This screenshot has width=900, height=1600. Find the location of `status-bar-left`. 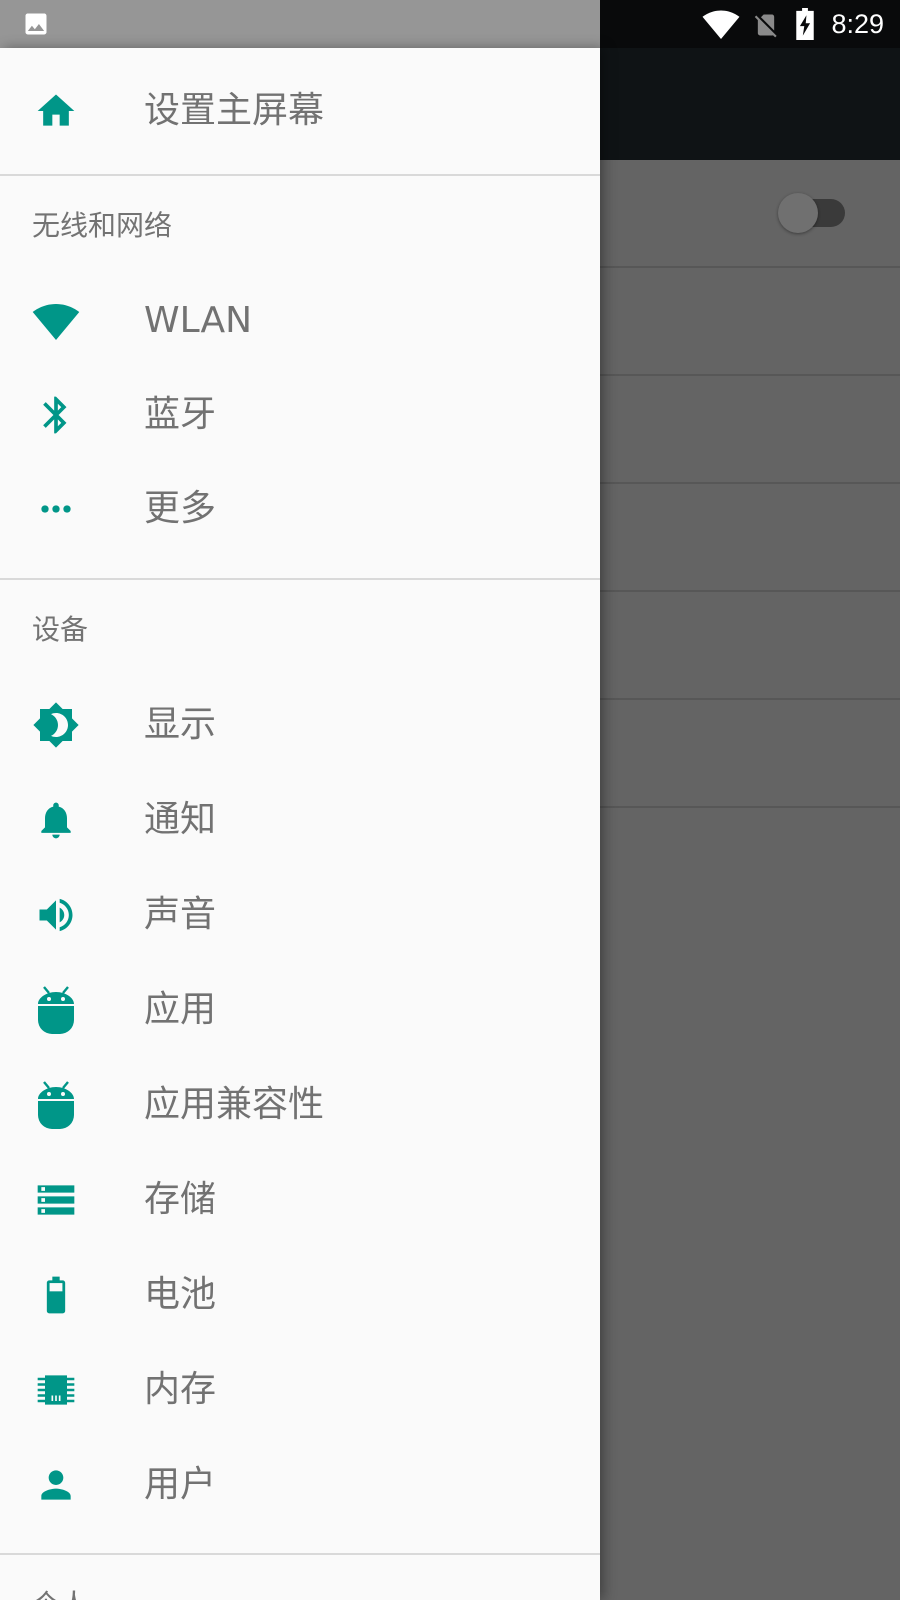

status-bar-left is located at coordinates (300, 24).